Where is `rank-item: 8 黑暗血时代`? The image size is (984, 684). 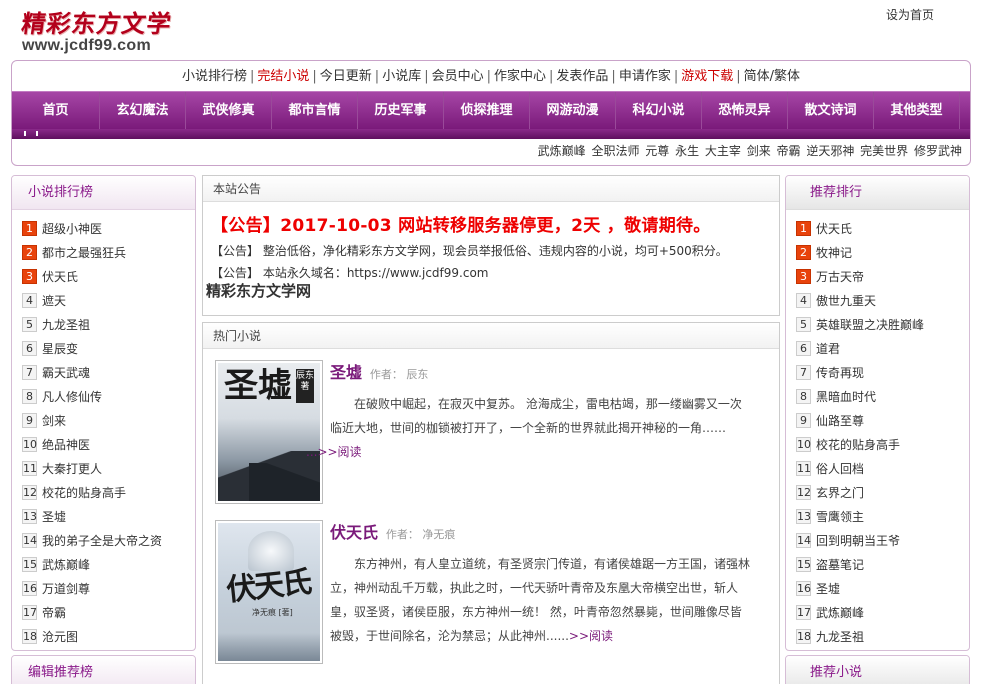 rank-item: 8 黑暗血时代 is located at coordinates (882, 396).